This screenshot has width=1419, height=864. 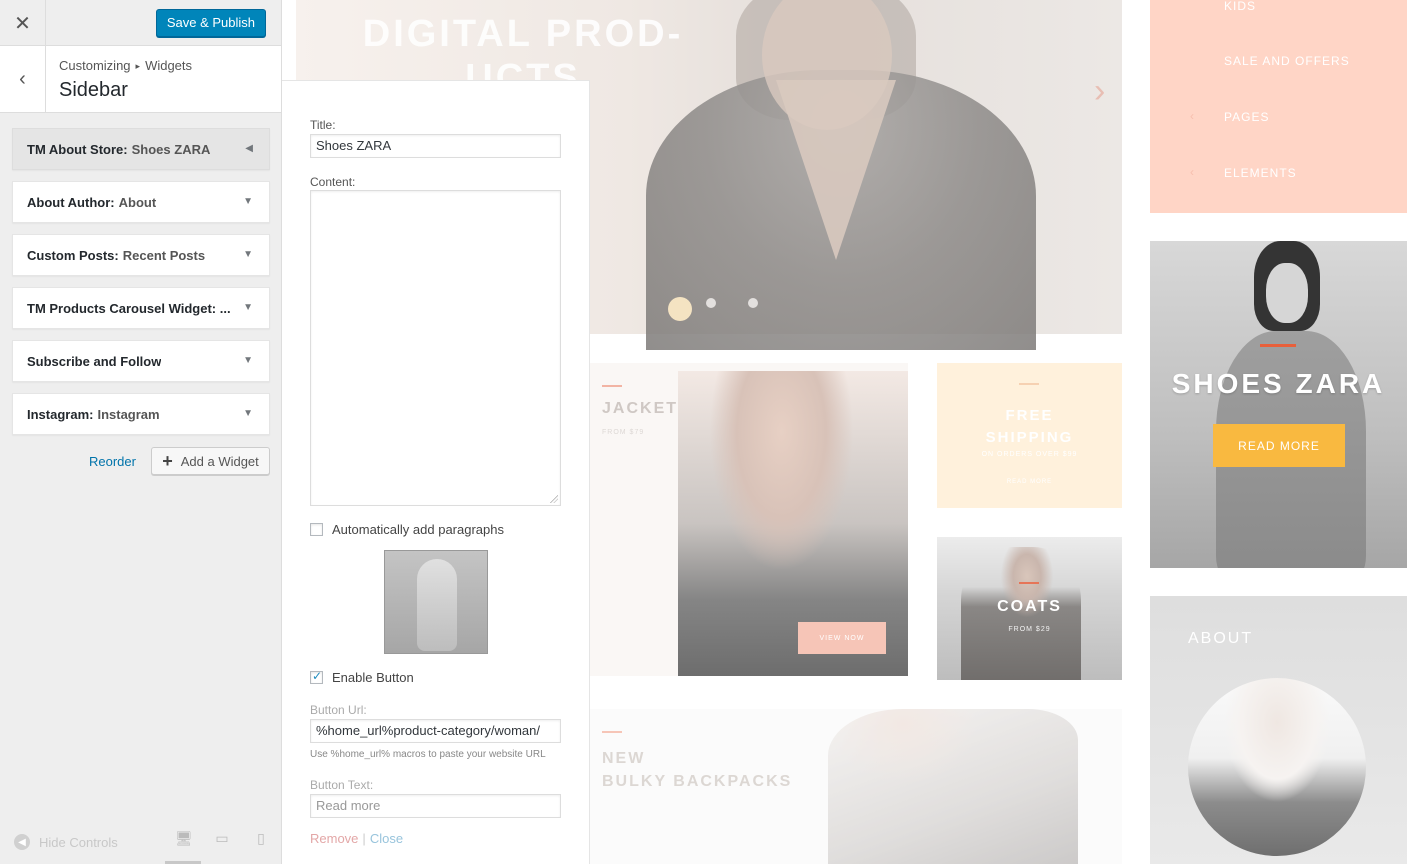 I want to click on section-header: ‹ Customizing ▸ Widgets Sidebar, so click(x=140, y=79).